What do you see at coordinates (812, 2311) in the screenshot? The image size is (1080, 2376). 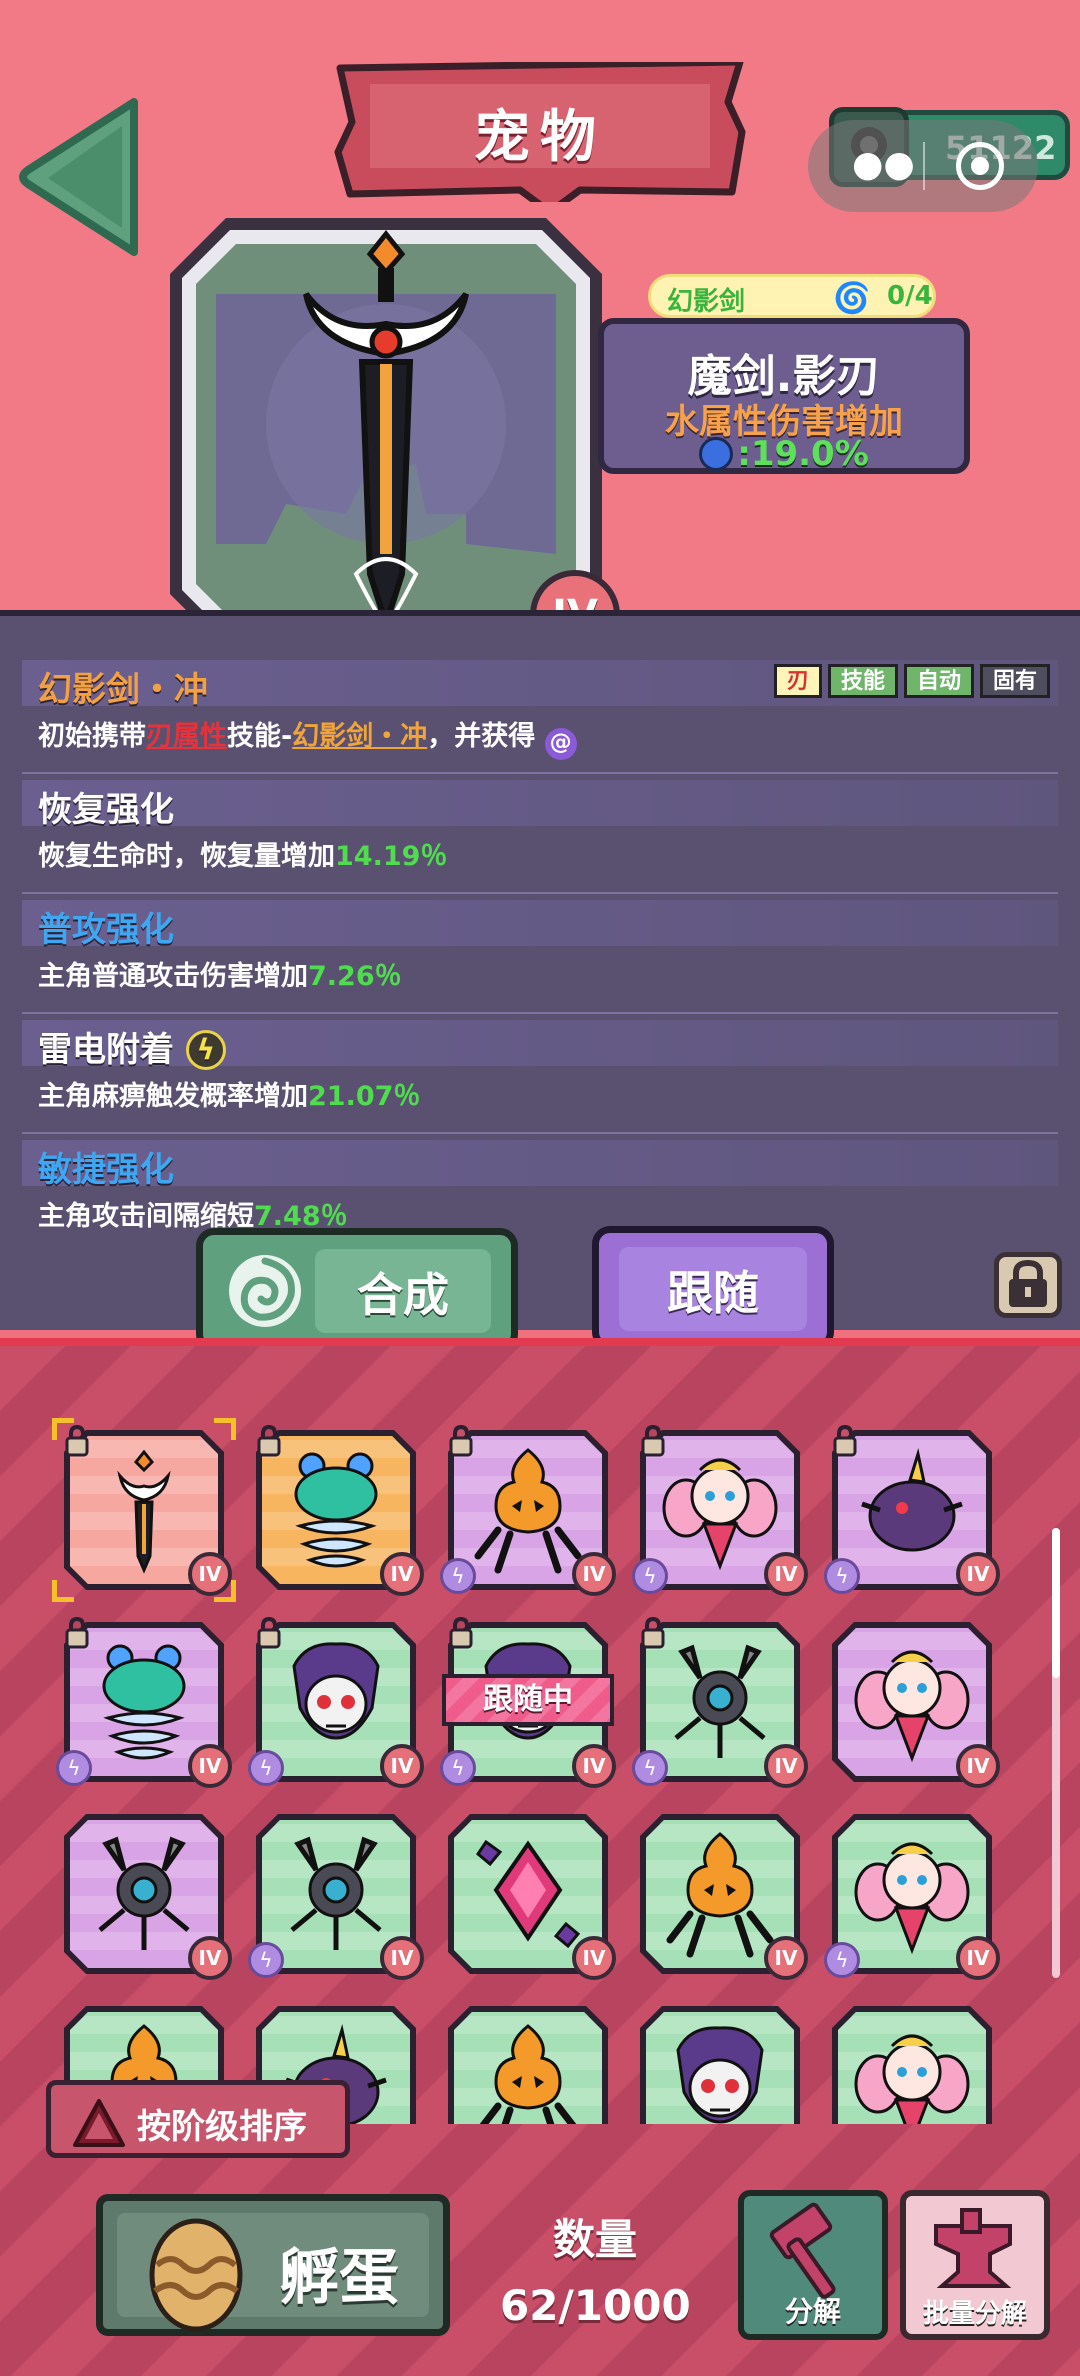 I see `decompose-label: 分解` at bounding box center [812, 2311].